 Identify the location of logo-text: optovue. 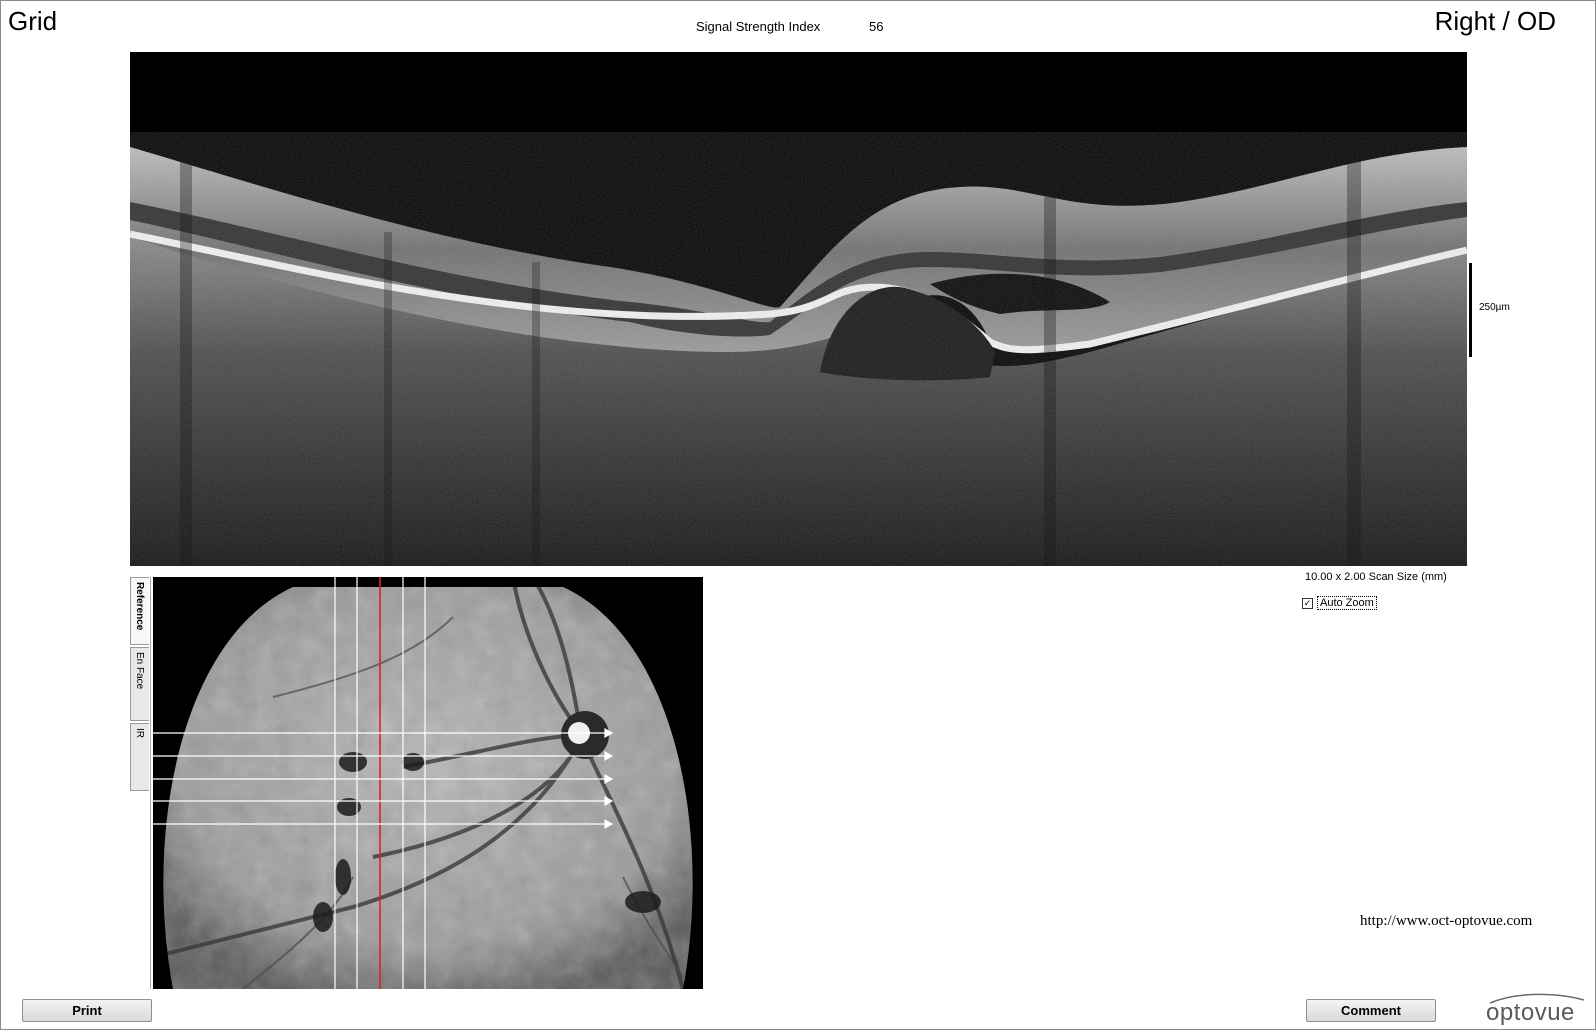
(1530, 1012).